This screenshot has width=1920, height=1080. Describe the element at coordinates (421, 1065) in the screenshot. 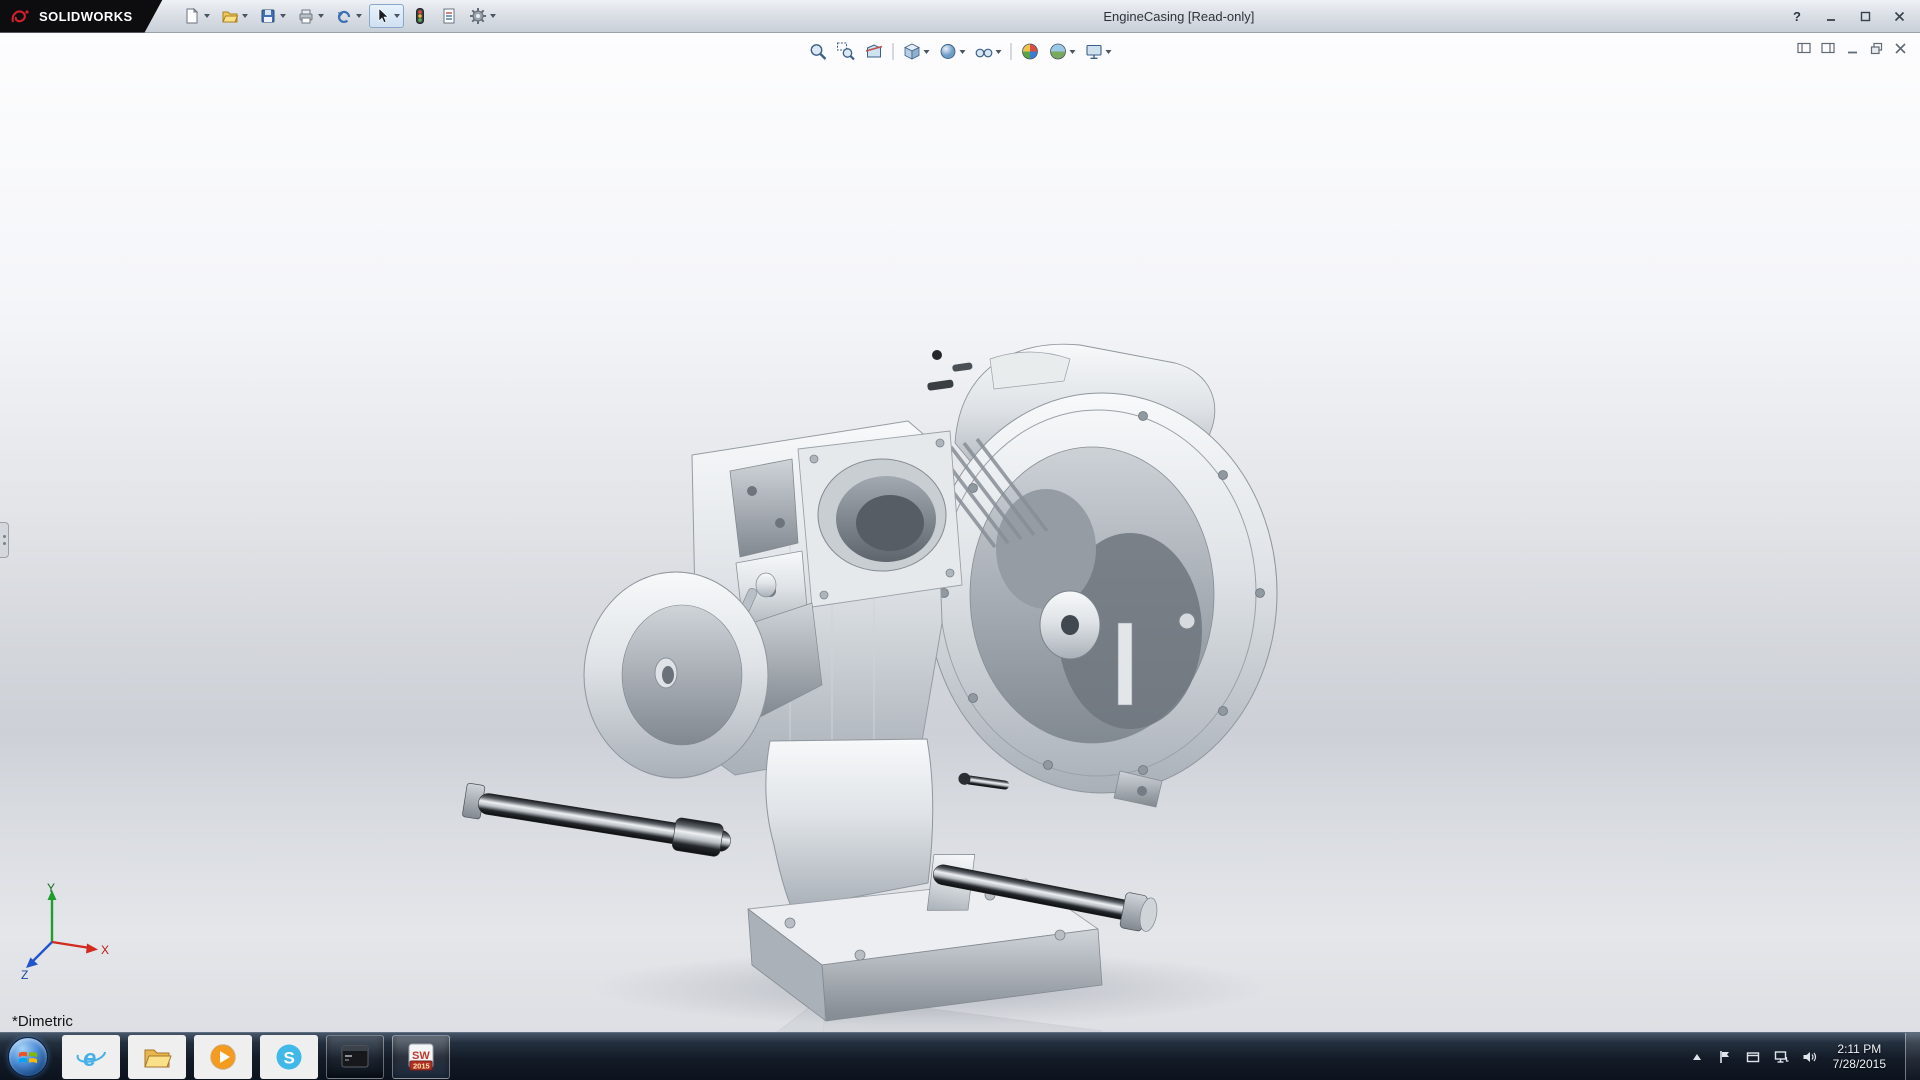

I see `solidworks-year-badge: 2015` at that location.